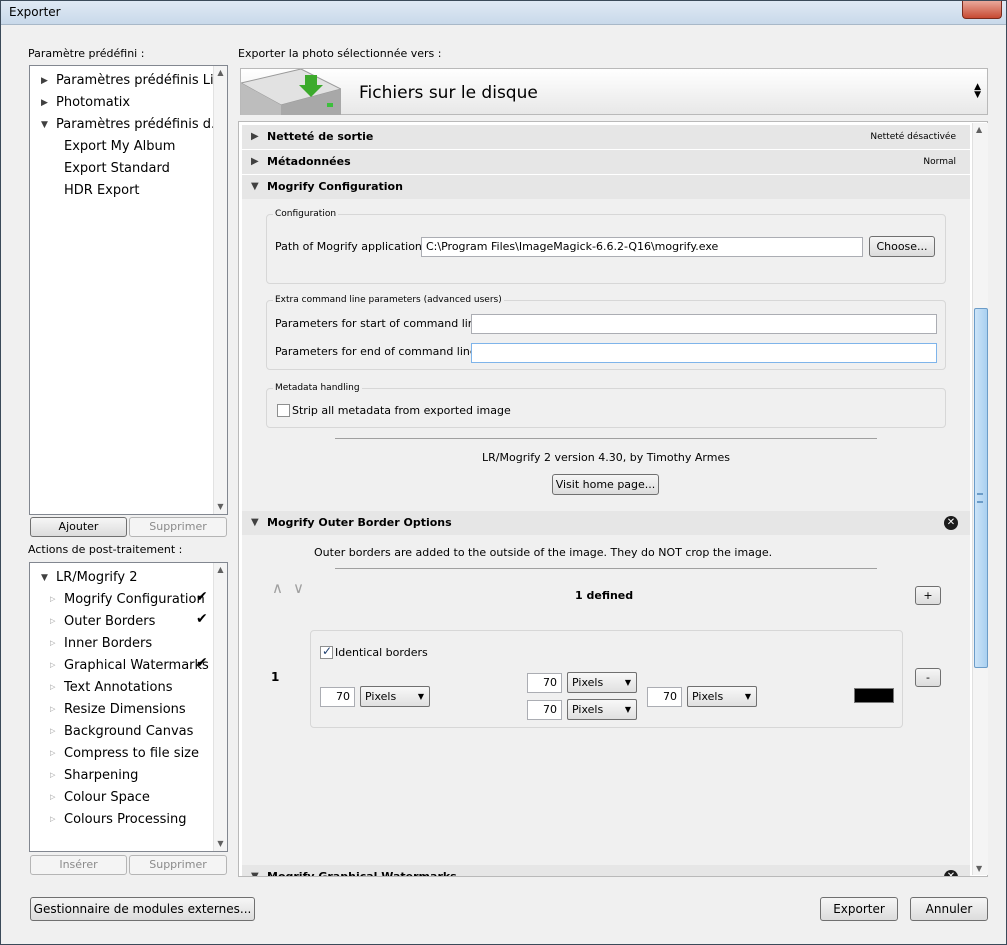  I want to click on settings-scrollbar: ▲ ▼, so click(980, 499).